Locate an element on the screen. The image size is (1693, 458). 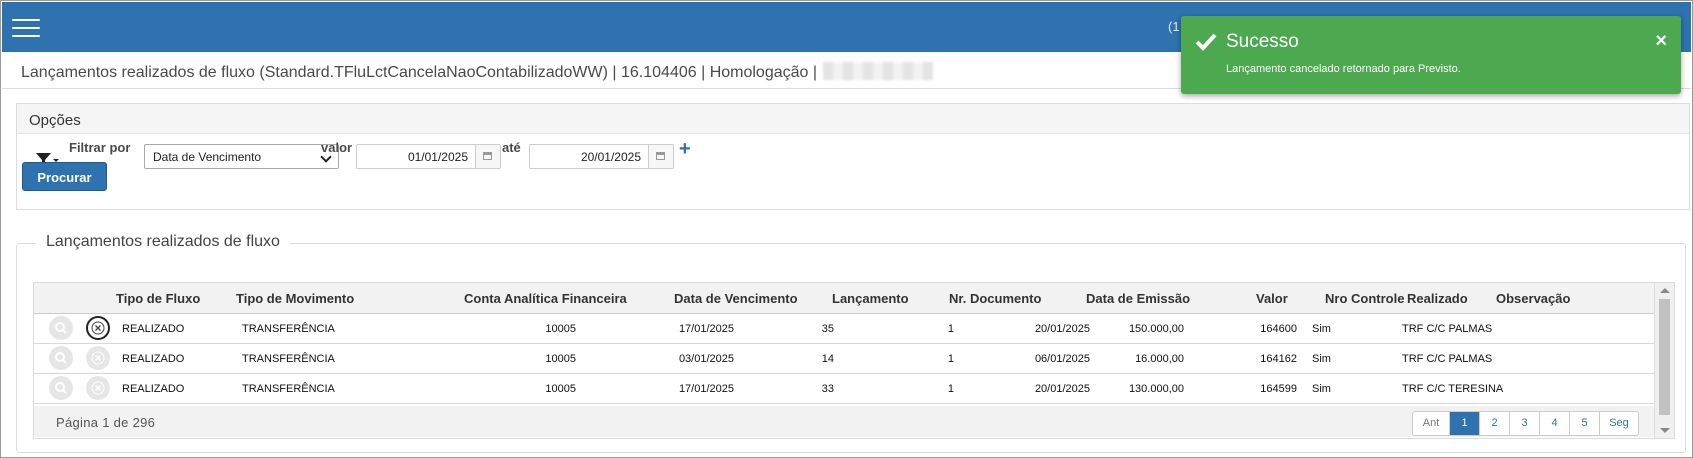
column-header: Observação is located at coordinates (1533, 298).